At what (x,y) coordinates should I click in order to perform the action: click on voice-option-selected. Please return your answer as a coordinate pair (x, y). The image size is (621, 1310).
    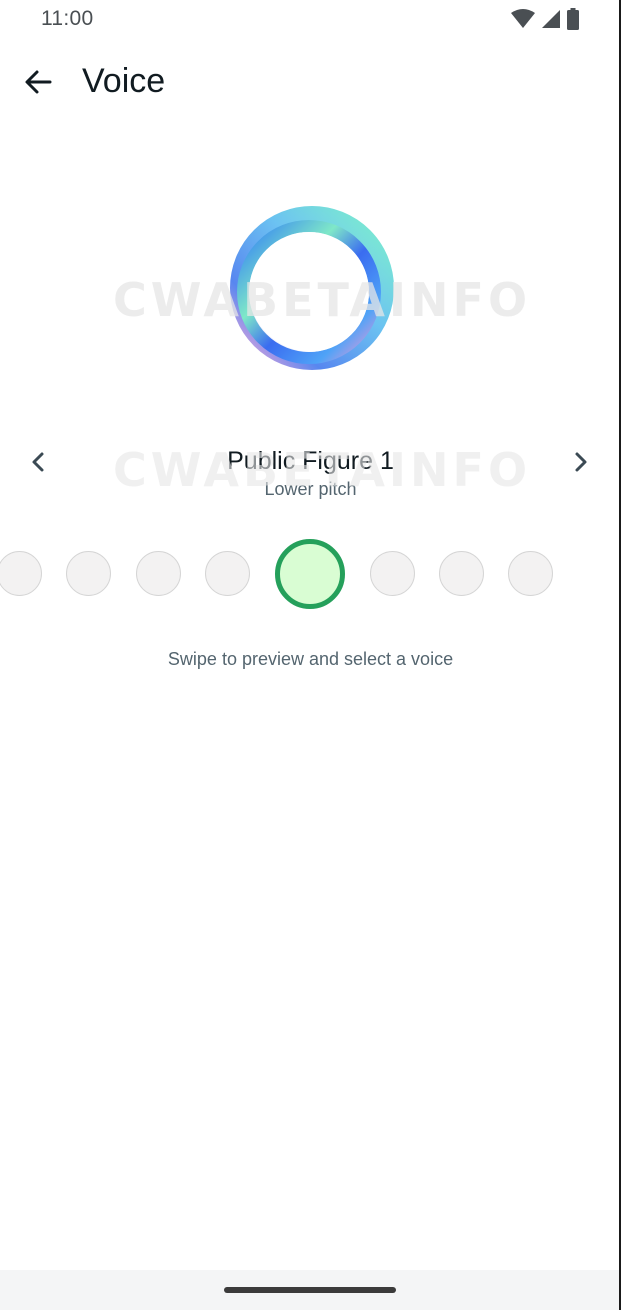
    Looking at the image, I should click on (310, 574).